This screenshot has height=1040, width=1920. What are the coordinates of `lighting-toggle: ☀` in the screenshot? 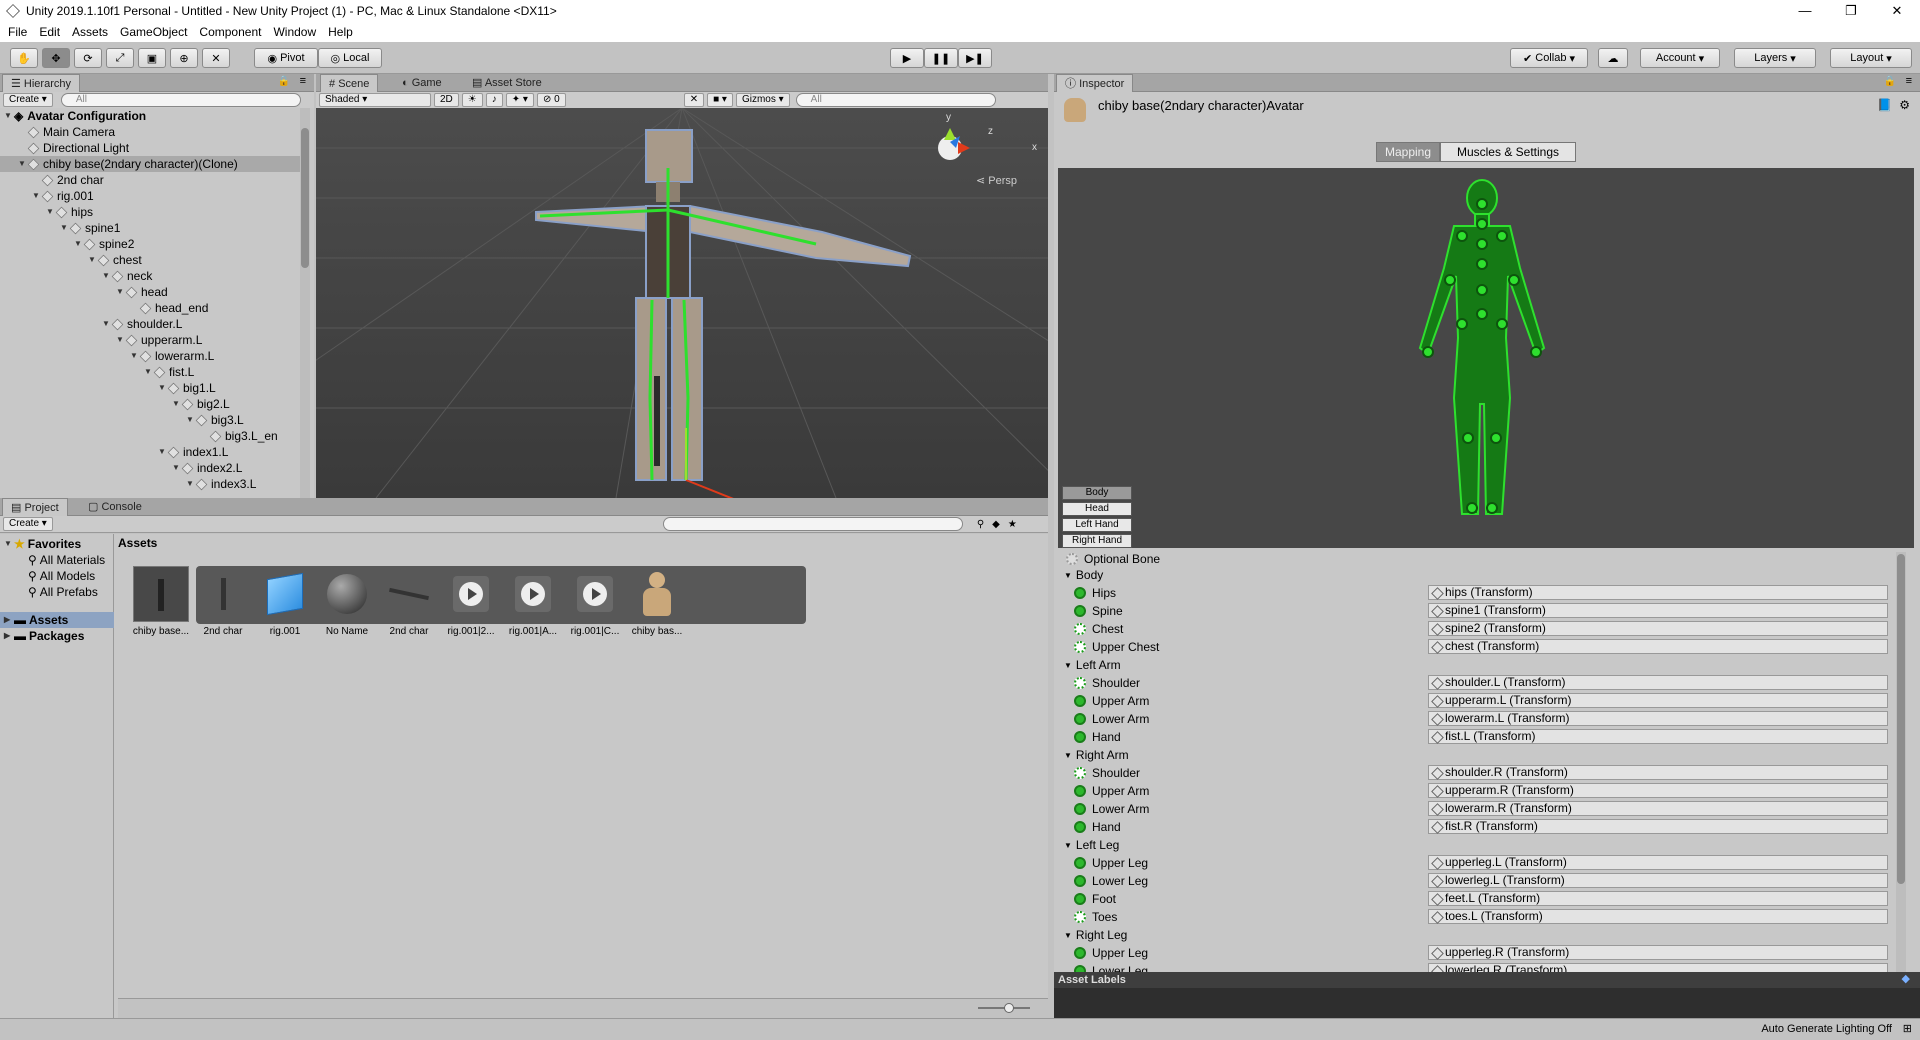 It's located at (472, 100).